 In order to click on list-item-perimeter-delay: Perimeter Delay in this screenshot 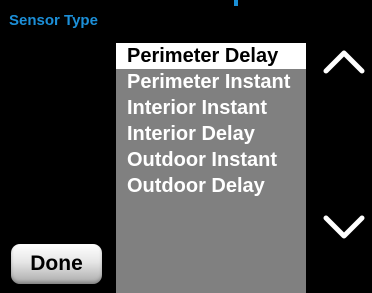, I will do `click(211, 56)`.